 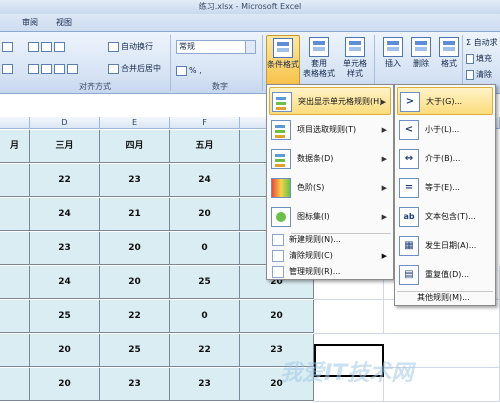 I want to click on color-scale-icon, so click(x=281, y=188).